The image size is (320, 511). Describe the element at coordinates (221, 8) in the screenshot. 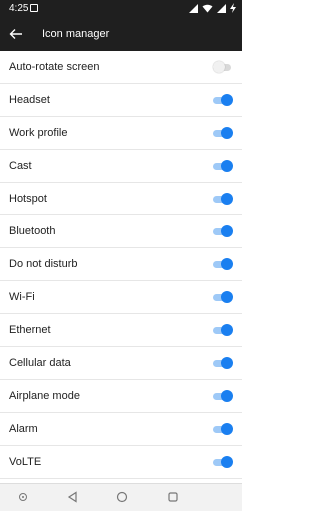

I see `cellular-icon` at that location.